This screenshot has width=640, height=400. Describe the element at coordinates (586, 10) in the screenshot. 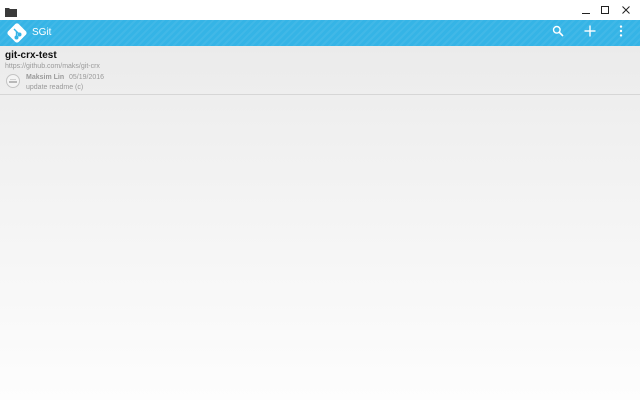

I see `minimize-icon` at that location.